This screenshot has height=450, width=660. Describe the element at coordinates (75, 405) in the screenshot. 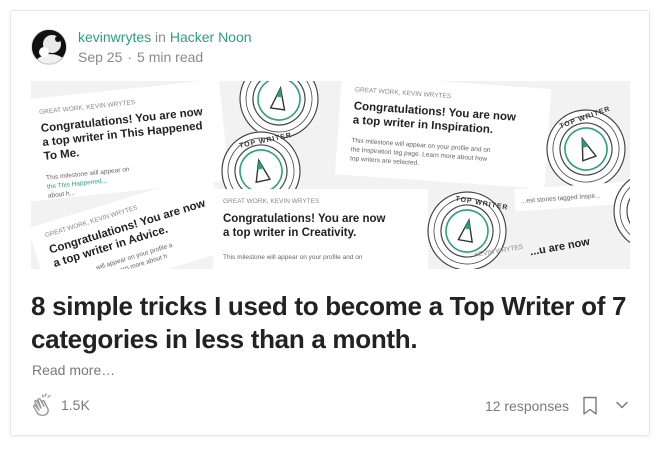

I see `clap-count: 1.5K` at that location.